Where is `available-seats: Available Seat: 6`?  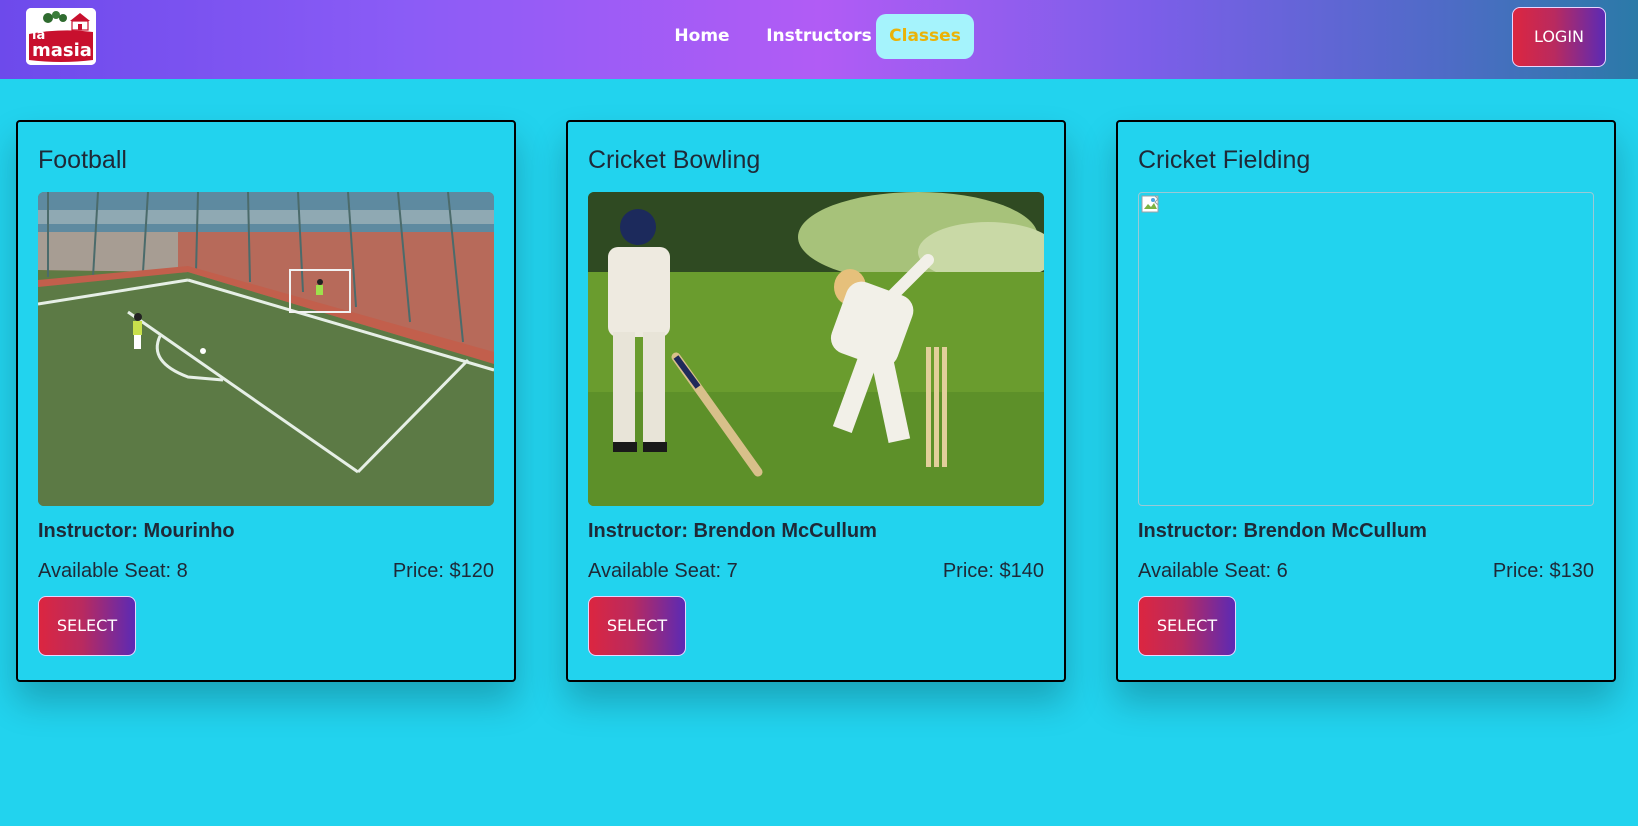 available-seats: Available Seat: 6 is located at coordinates (1213, 571).